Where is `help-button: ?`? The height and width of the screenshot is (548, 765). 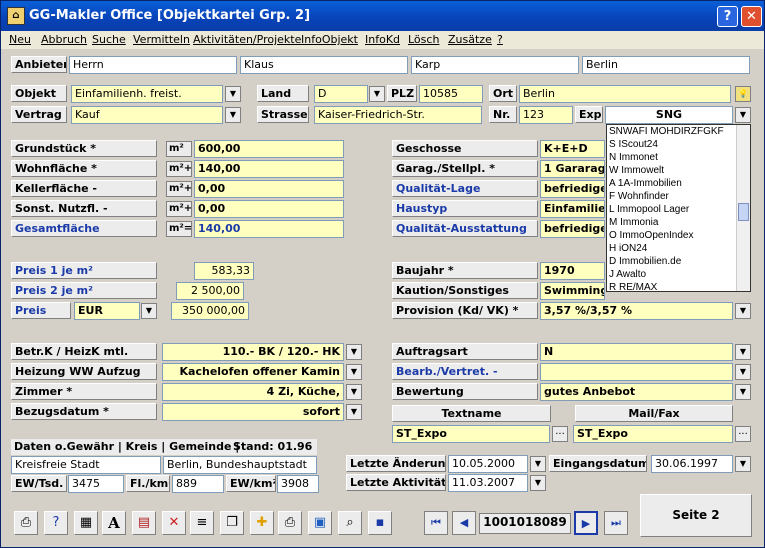
help-button: ? is located at coordinates (727, 16).